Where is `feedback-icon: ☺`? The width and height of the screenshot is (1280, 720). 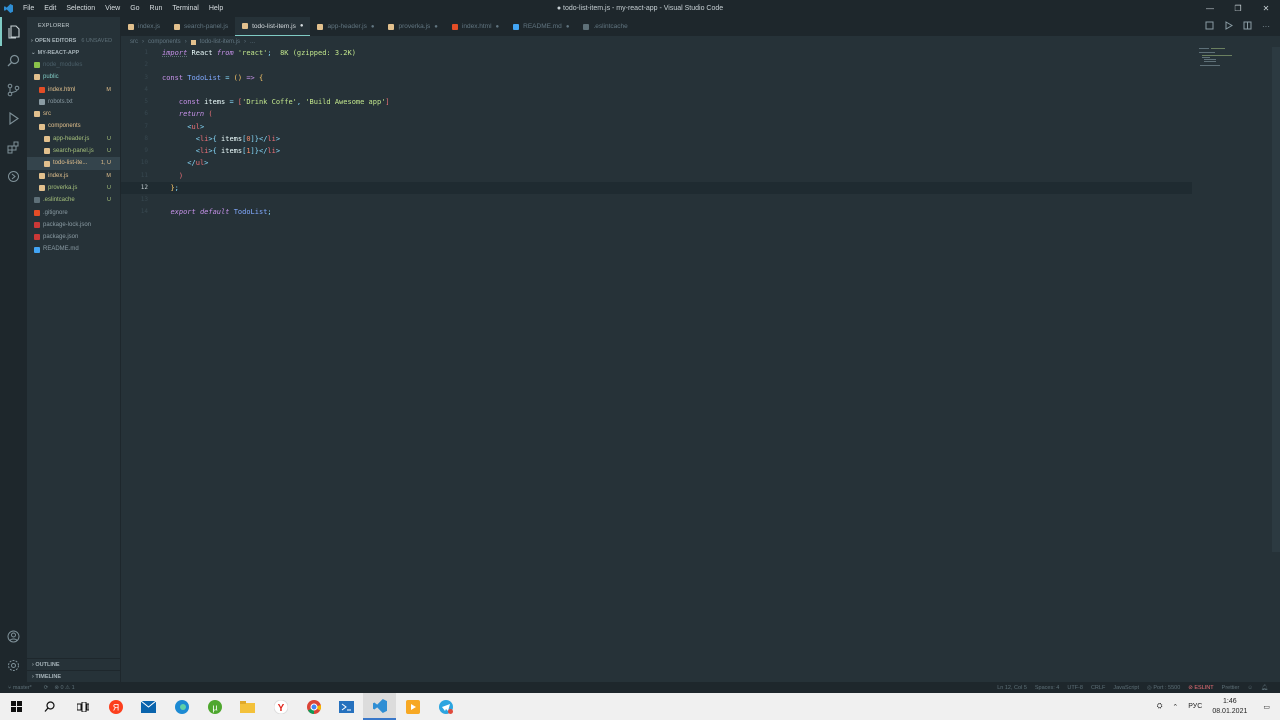
feedback-icon: ☺ is located at coordinates (1250, 688).